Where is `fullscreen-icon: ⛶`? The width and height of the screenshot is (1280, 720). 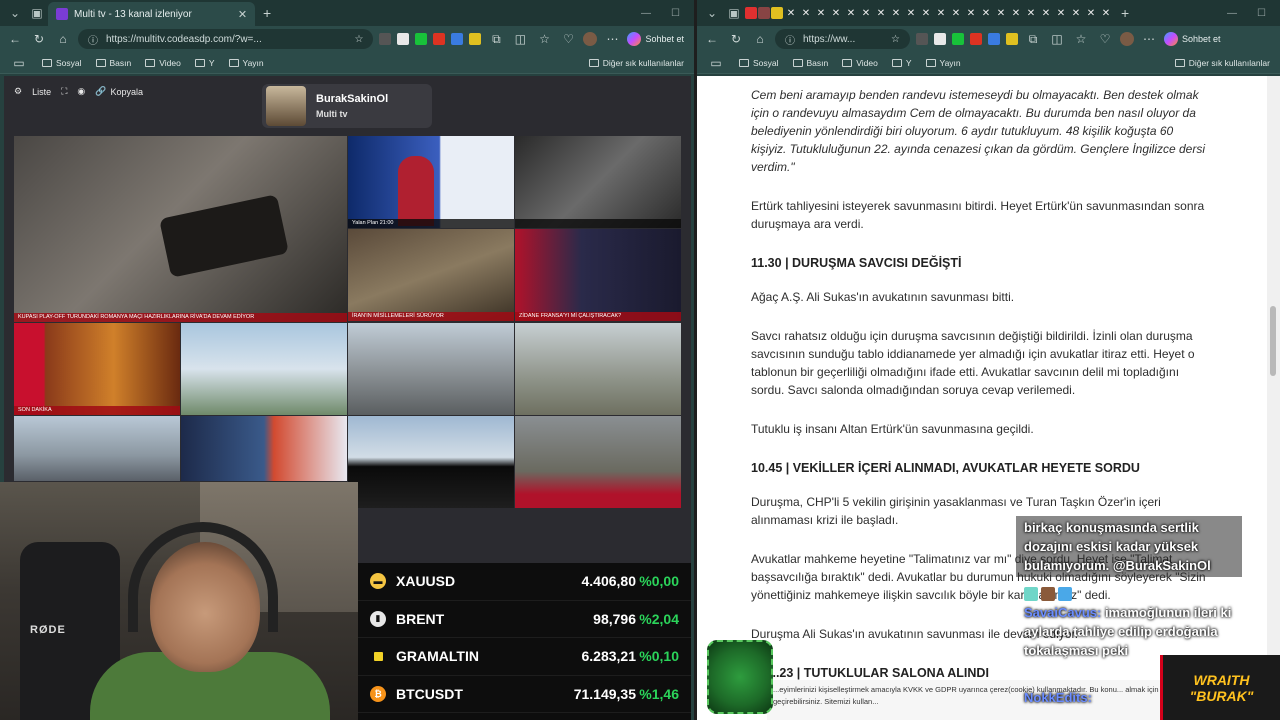
fullscreen-icon: ⛶ is located at coordinates (64, 91).